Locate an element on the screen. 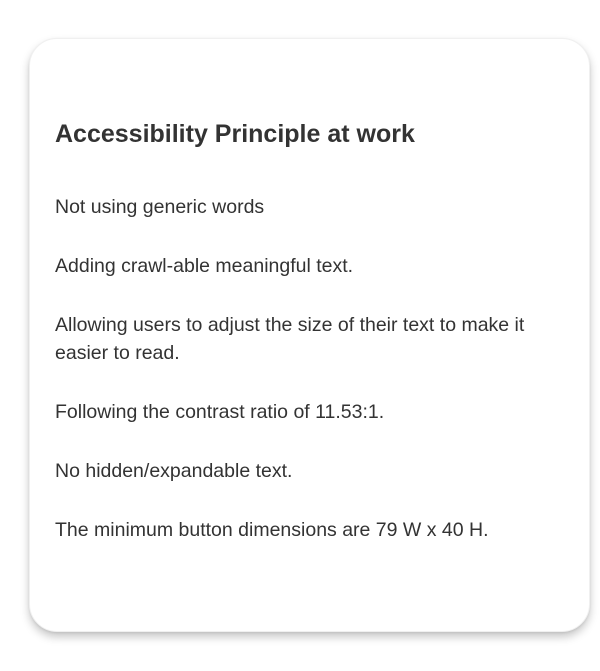  principle-item-generic-words: Not using generic words is located at coordinates (160, 207).